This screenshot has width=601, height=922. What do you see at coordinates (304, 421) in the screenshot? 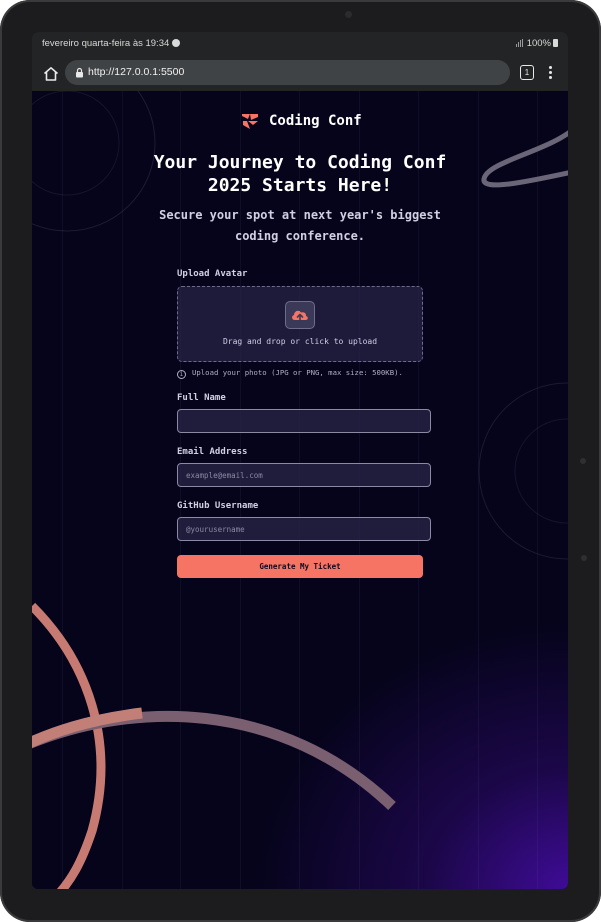
I see `full-name-input` at bounding box center [304, 421].